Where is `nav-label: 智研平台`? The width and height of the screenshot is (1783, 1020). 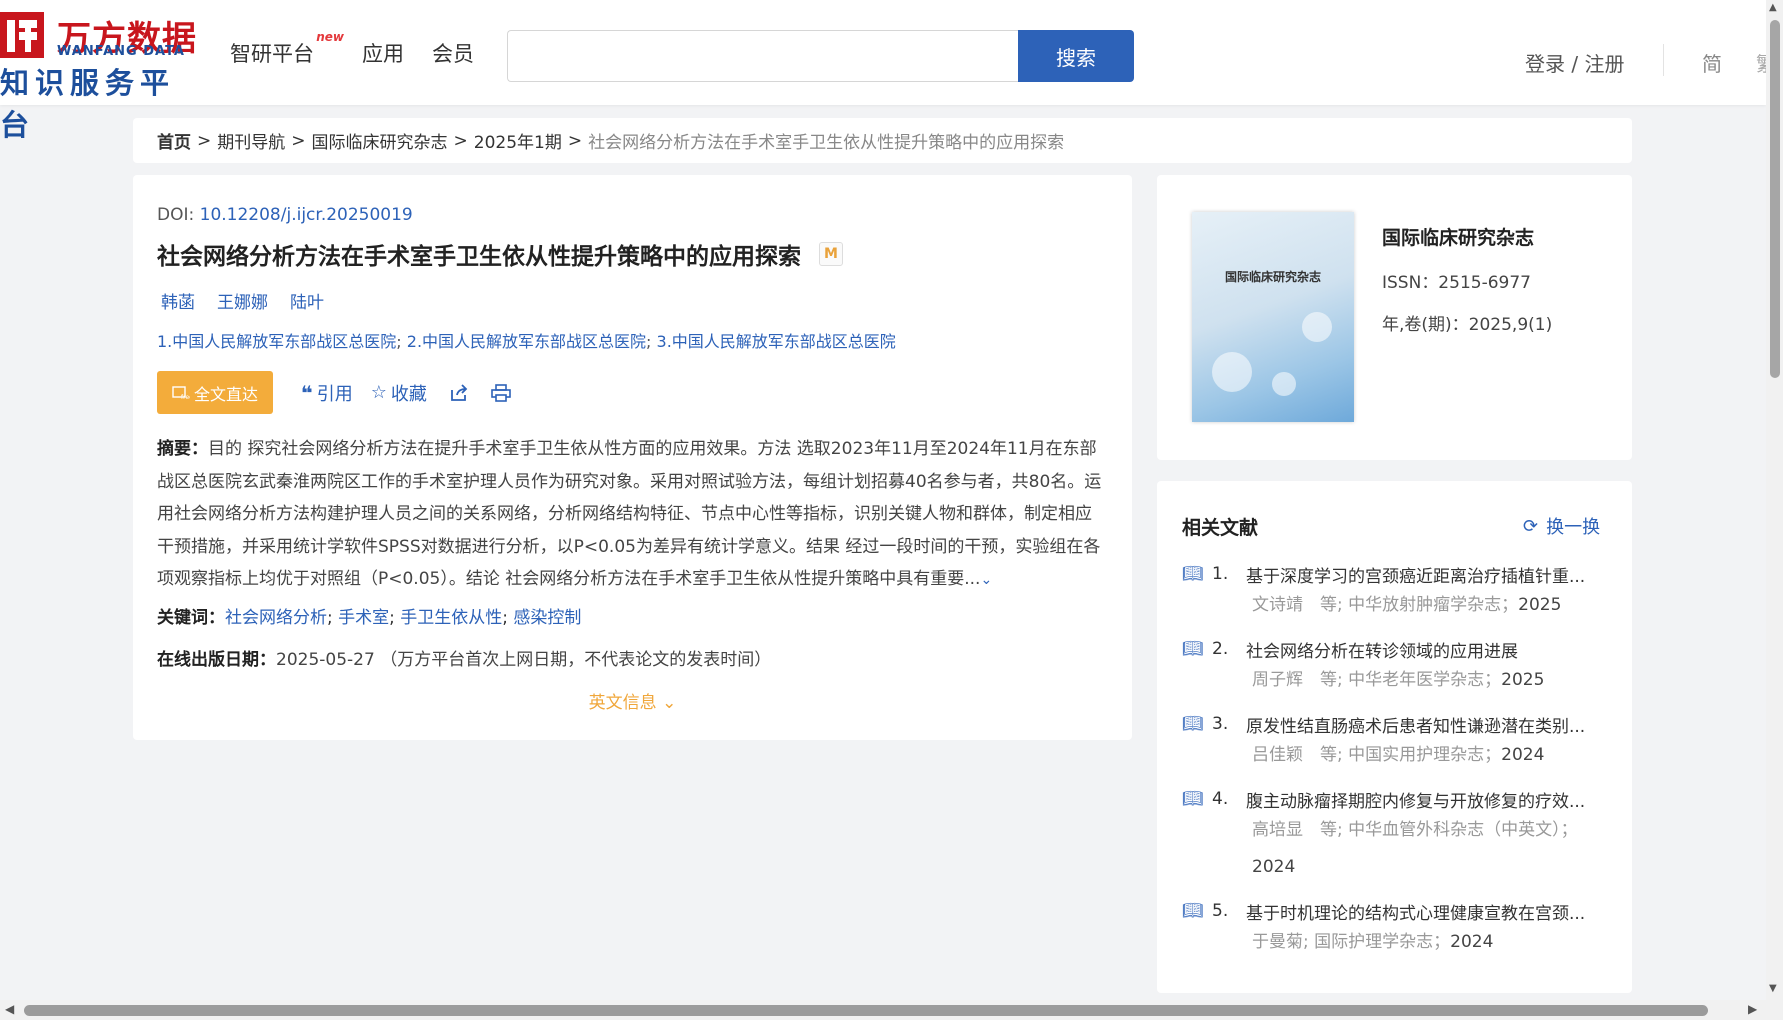 nav-label: 智研平台 is located at coordinates (272, 54).